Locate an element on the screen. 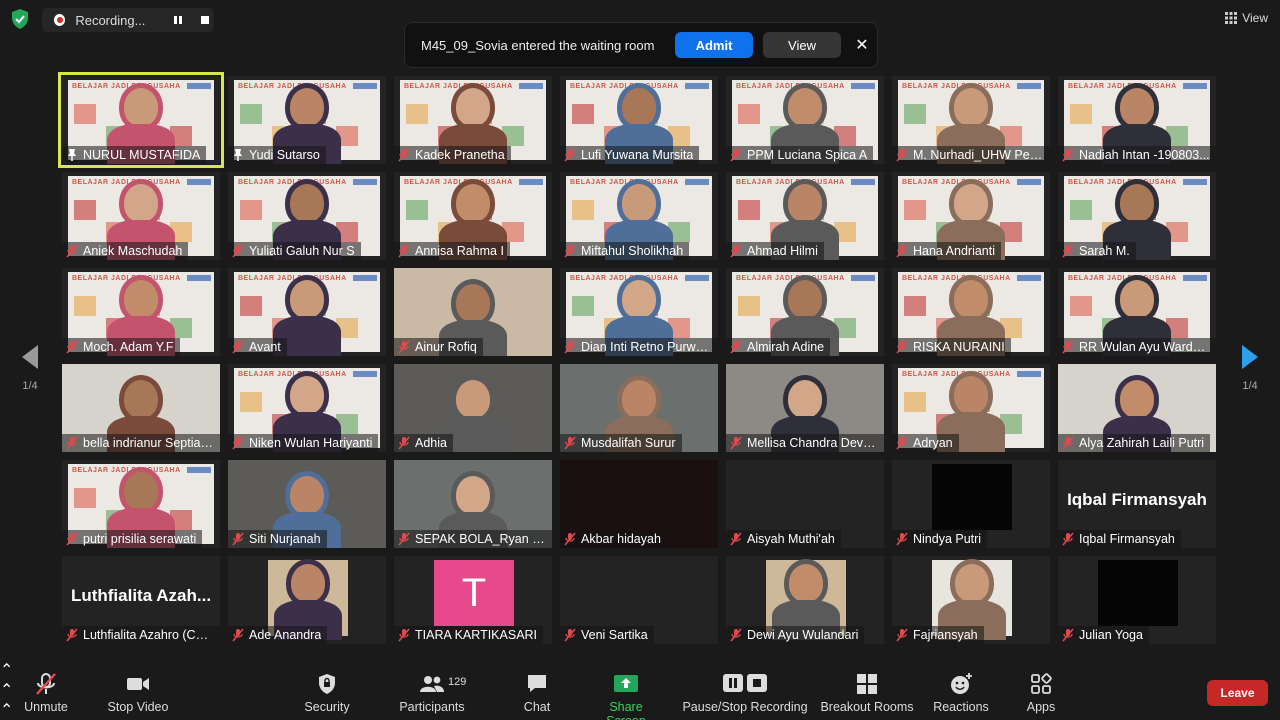 This screenshot has width=1280, height=720. participant-tile: BELAJAR JADI PENGUSAHA Aniek Maschudah is located at coordinates (141, 216).